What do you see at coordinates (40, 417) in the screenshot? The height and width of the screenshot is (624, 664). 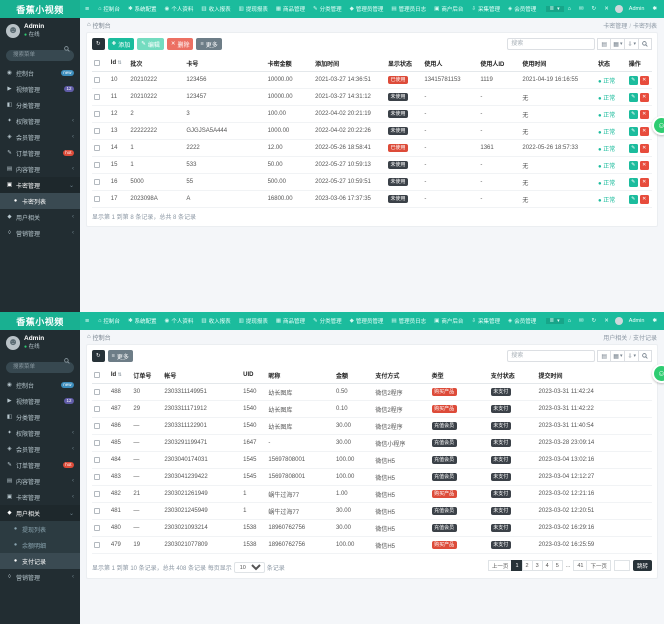 I see `sidebar-item-category: ◧ 分类管理` at bounding box center [40, 417].